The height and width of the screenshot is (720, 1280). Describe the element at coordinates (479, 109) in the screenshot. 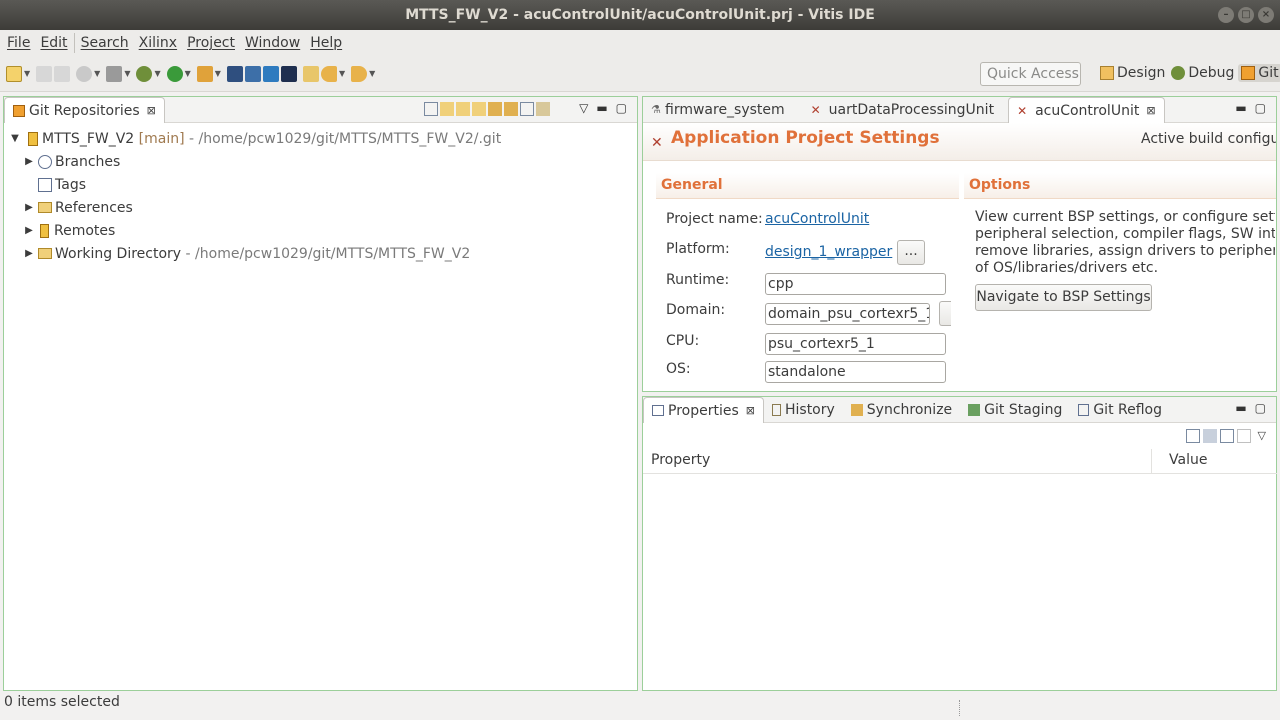

I see `create-repository-icon` at that location.